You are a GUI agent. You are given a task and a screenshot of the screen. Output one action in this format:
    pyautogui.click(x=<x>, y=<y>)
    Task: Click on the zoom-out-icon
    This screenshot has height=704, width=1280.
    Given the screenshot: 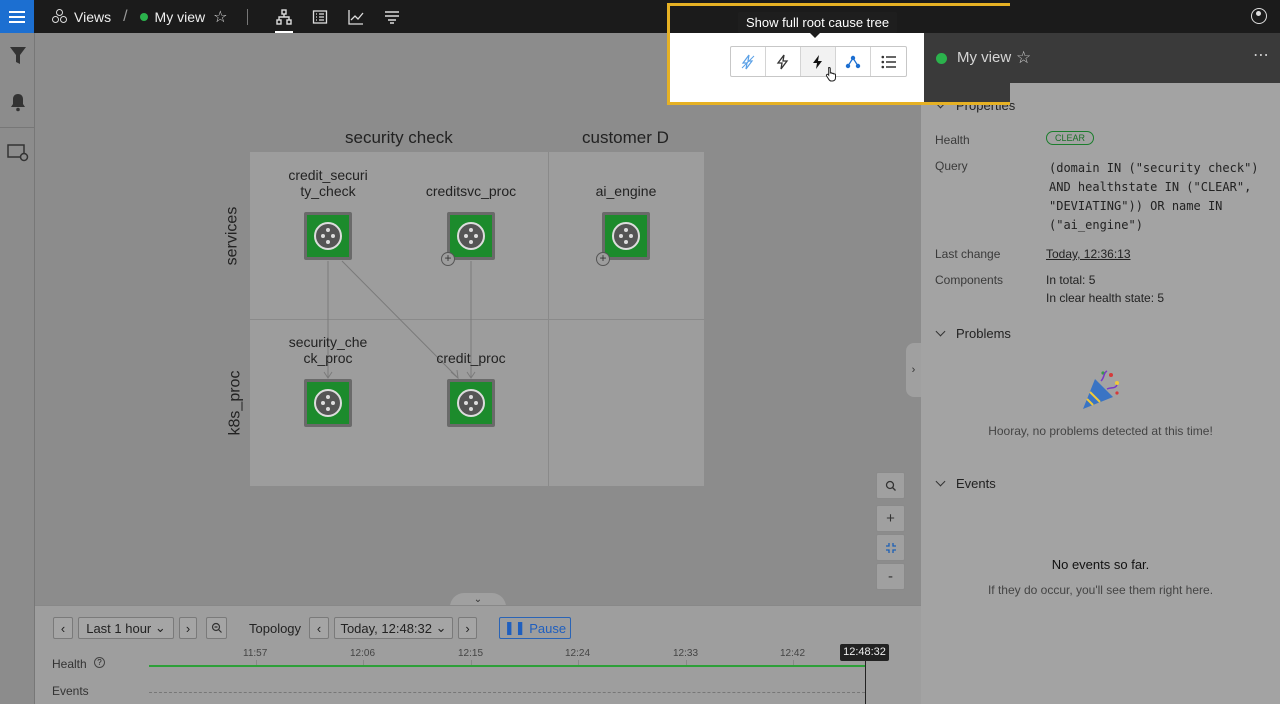 What is the action you would take?
    pyautogui.click(x=216, y=627)
    